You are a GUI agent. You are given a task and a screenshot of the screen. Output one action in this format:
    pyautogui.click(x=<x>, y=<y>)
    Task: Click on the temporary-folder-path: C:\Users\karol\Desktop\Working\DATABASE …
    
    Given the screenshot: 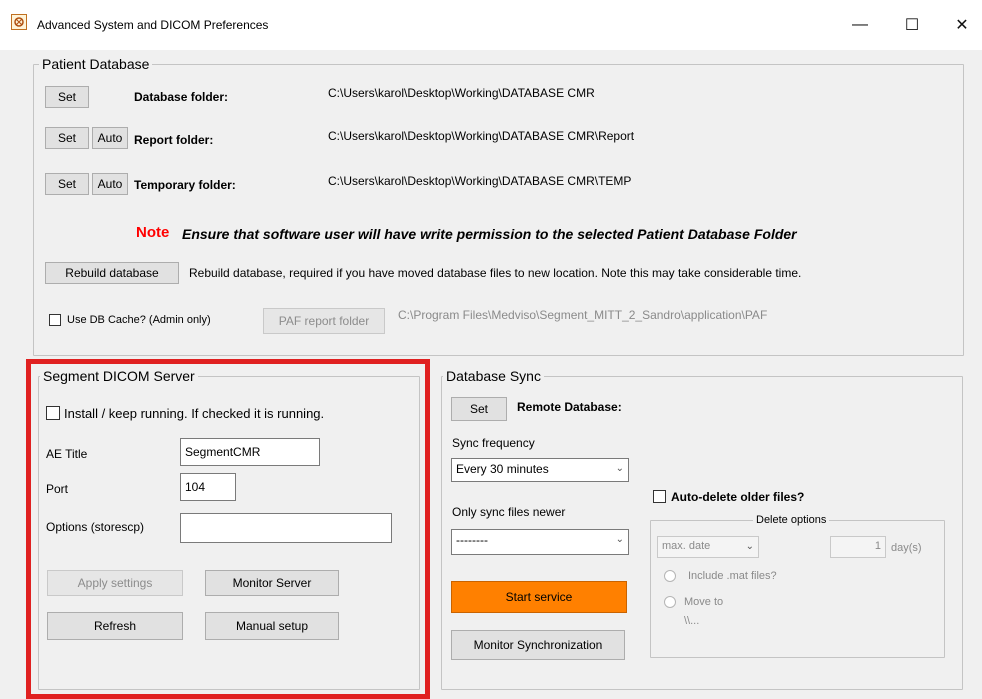 What is the action you would take?
    pyautogui.click(x=480, y=181)
    